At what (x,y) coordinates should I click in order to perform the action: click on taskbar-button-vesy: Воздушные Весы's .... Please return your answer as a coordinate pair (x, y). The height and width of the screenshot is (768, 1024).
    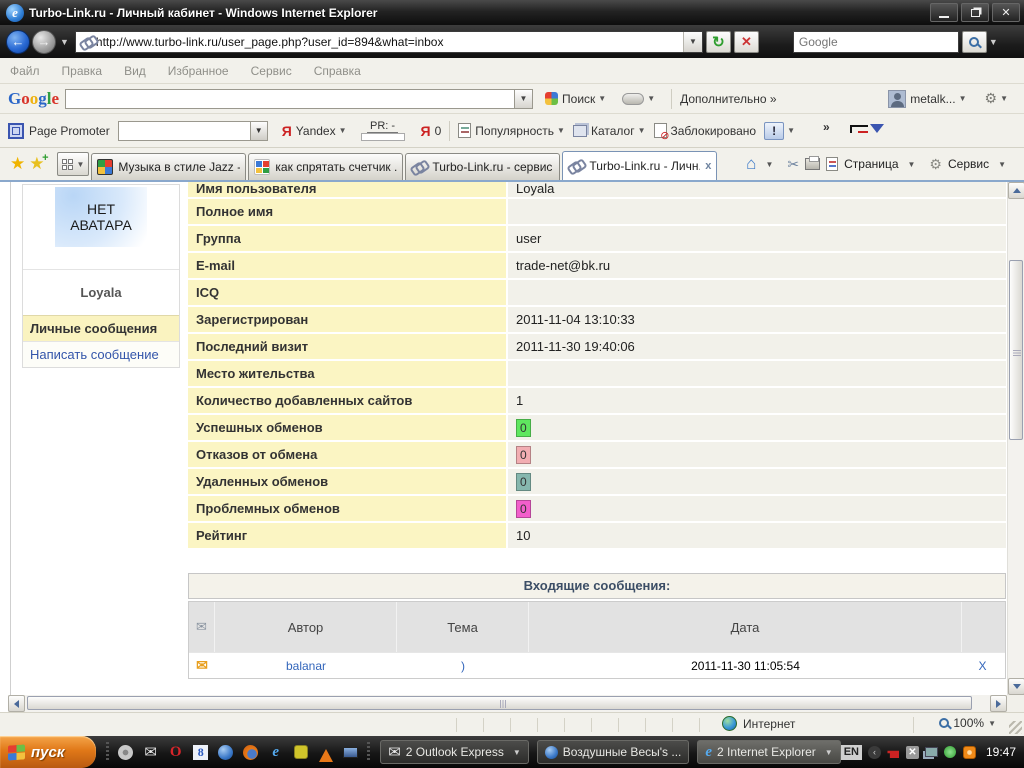
    Looking at the image, I should click on (613, 752).